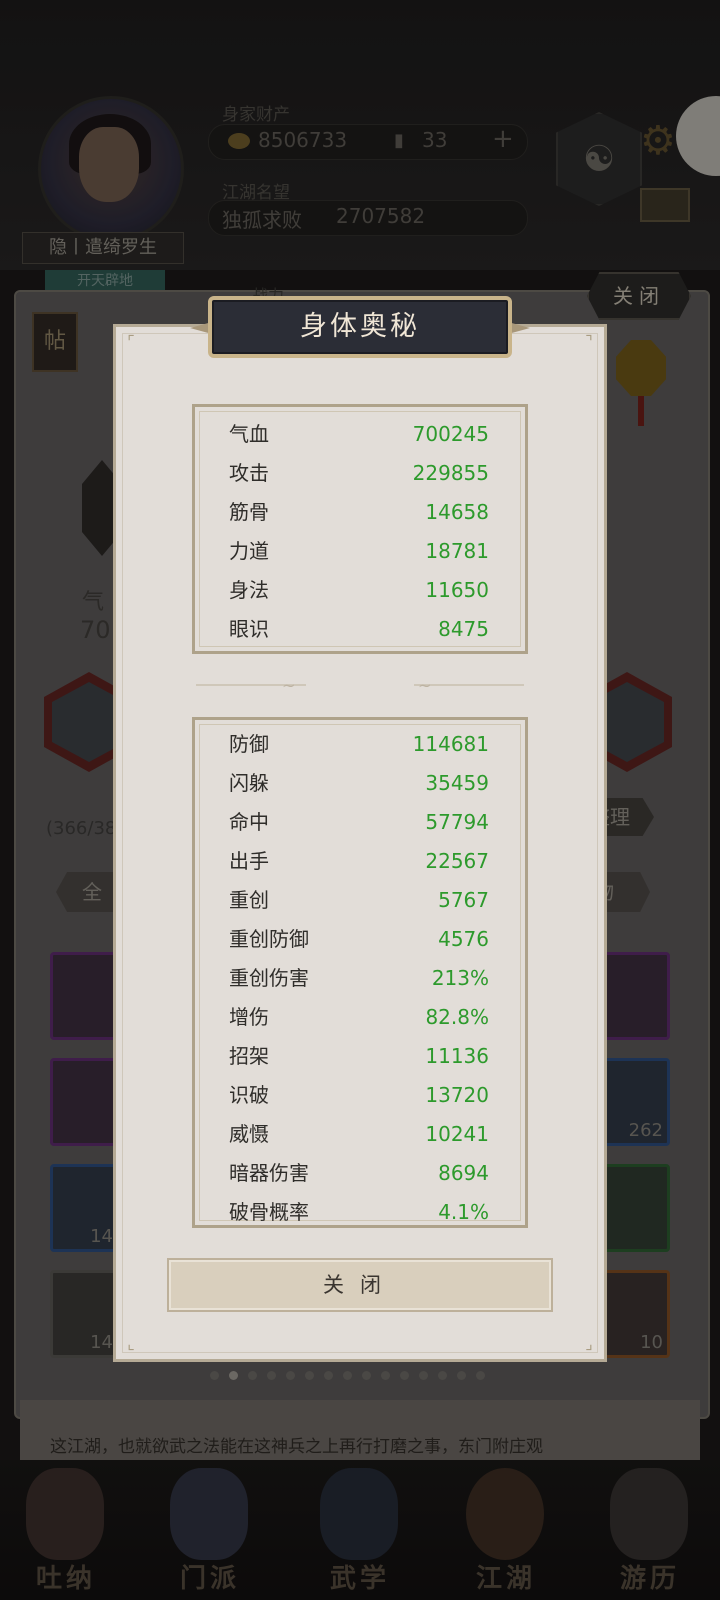  What do you see at coordinates (359, 1017) in the screenshot?
I see `stat-row: 增伤 82.8%` at bounding box center [359, 1017].